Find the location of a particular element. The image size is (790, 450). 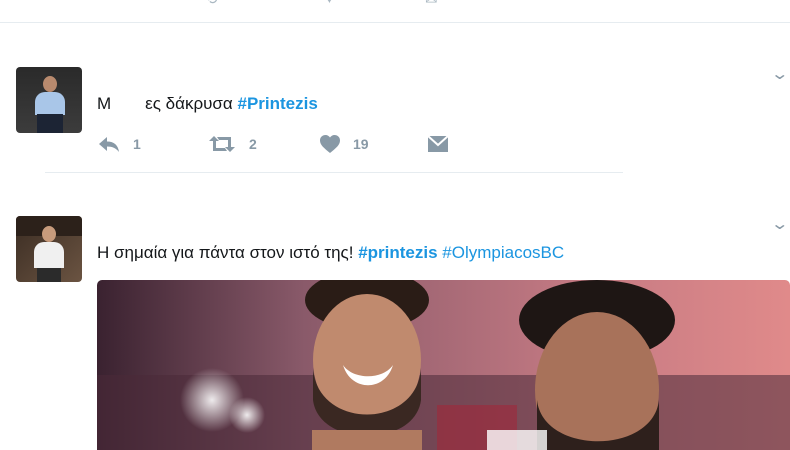

hashtag-link: #OlympiacosBC is located at coordinates (503, 252).